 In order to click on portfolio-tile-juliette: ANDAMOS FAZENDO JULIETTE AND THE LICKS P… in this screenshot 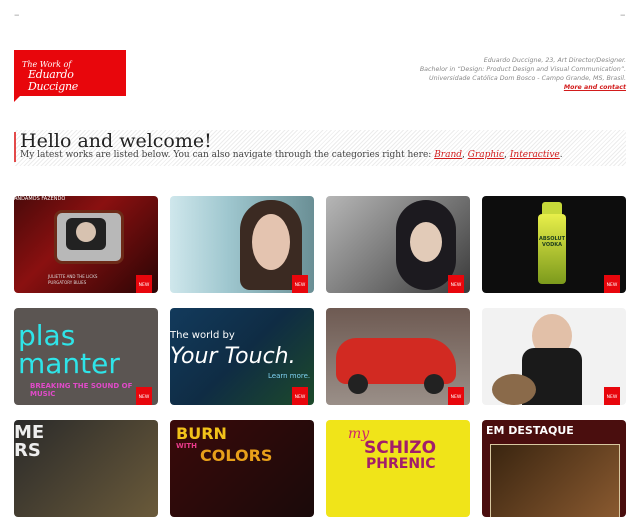, I will do `click(86, 244)`.